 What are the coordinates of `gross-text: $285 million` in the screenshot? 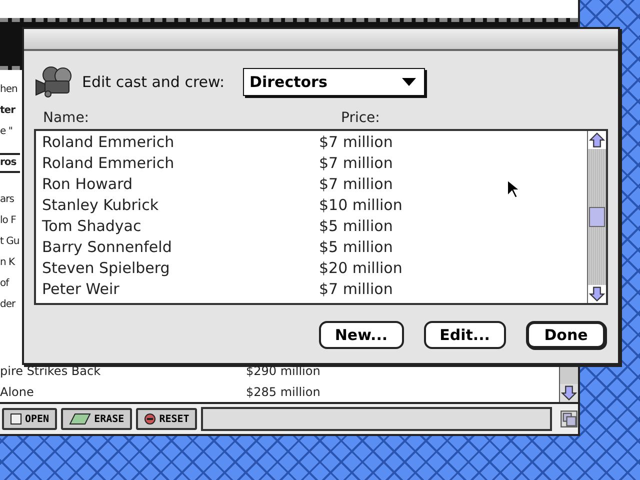 It's located at (283, 391).